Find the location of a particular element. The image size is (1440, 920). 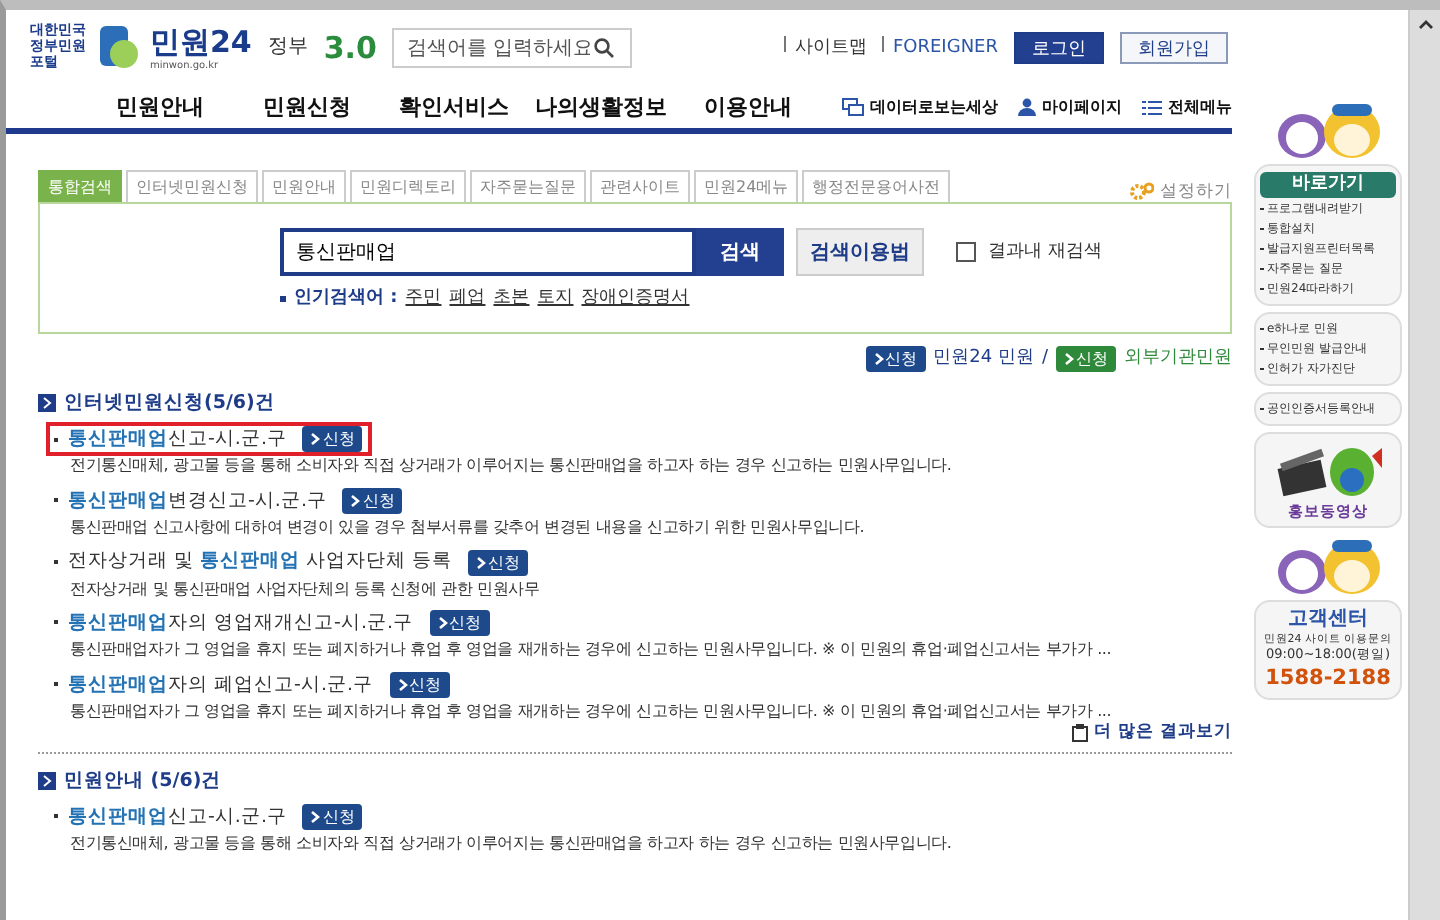

quick-link: 데이터로보는세상 is located at coordinates (919, 107).